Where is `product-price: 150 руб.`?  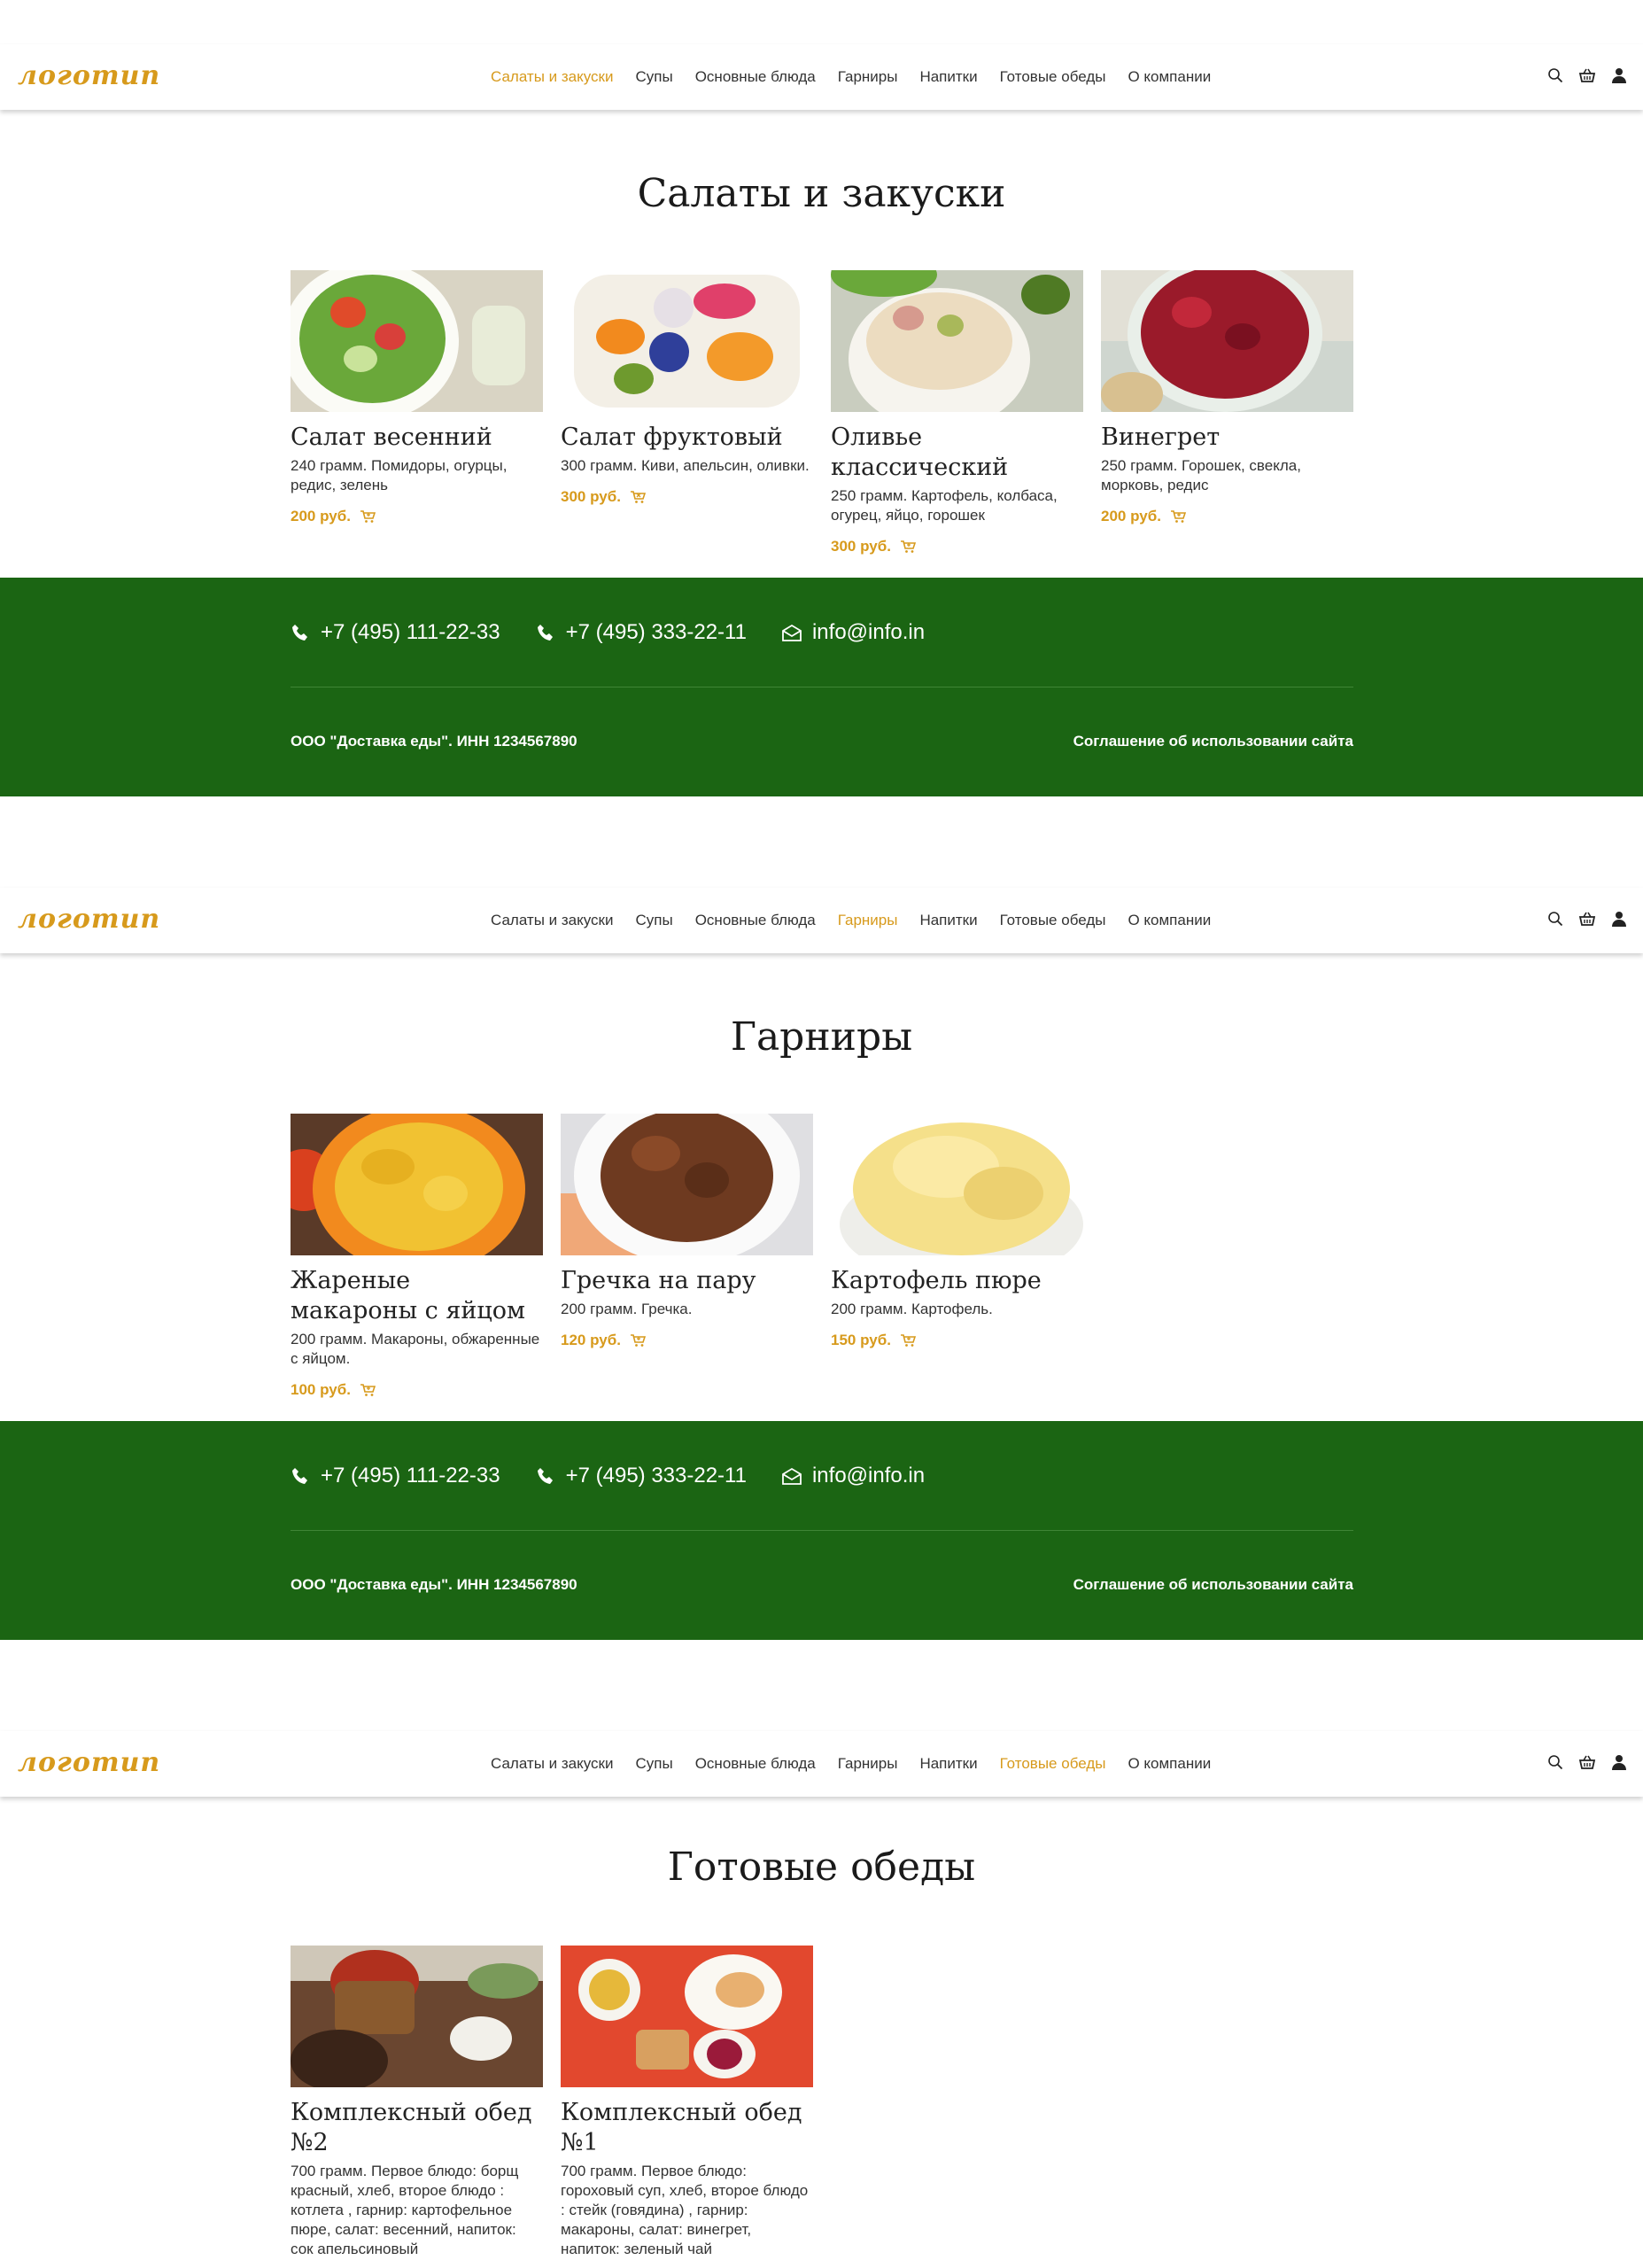 product-price: 150 руб. is located at coordinates (861, 1340).